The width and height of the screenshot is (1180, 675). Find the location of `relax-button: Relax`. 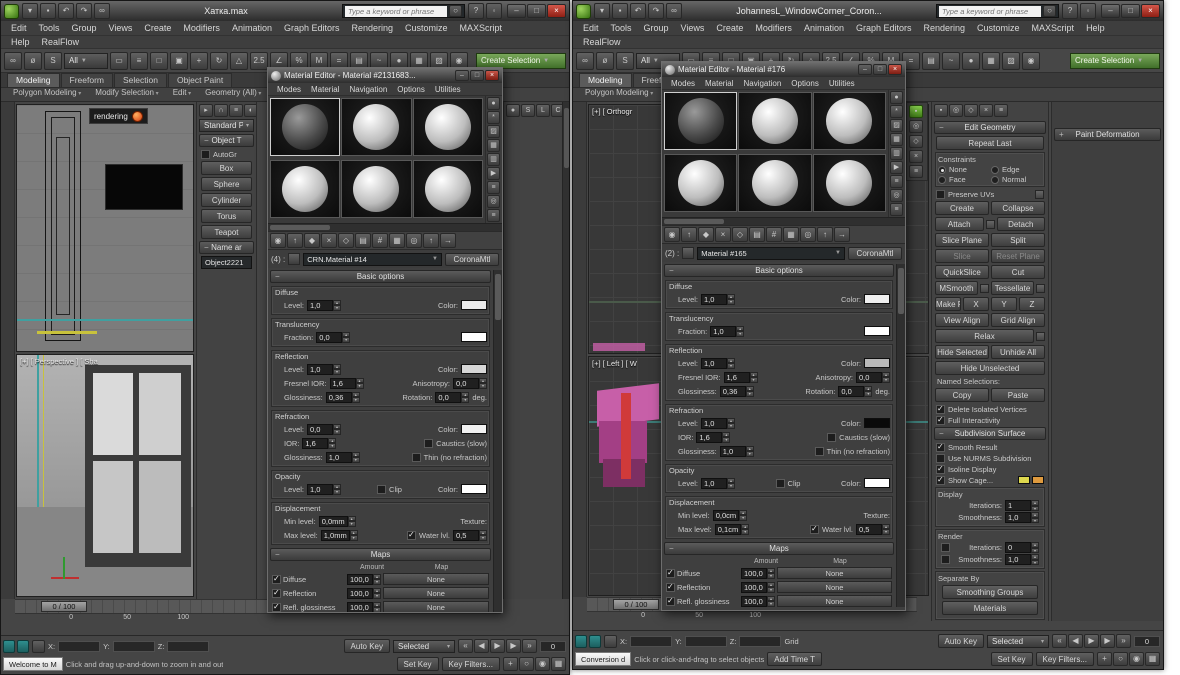

relax-button: Relax is located at coordinates (984, 336).